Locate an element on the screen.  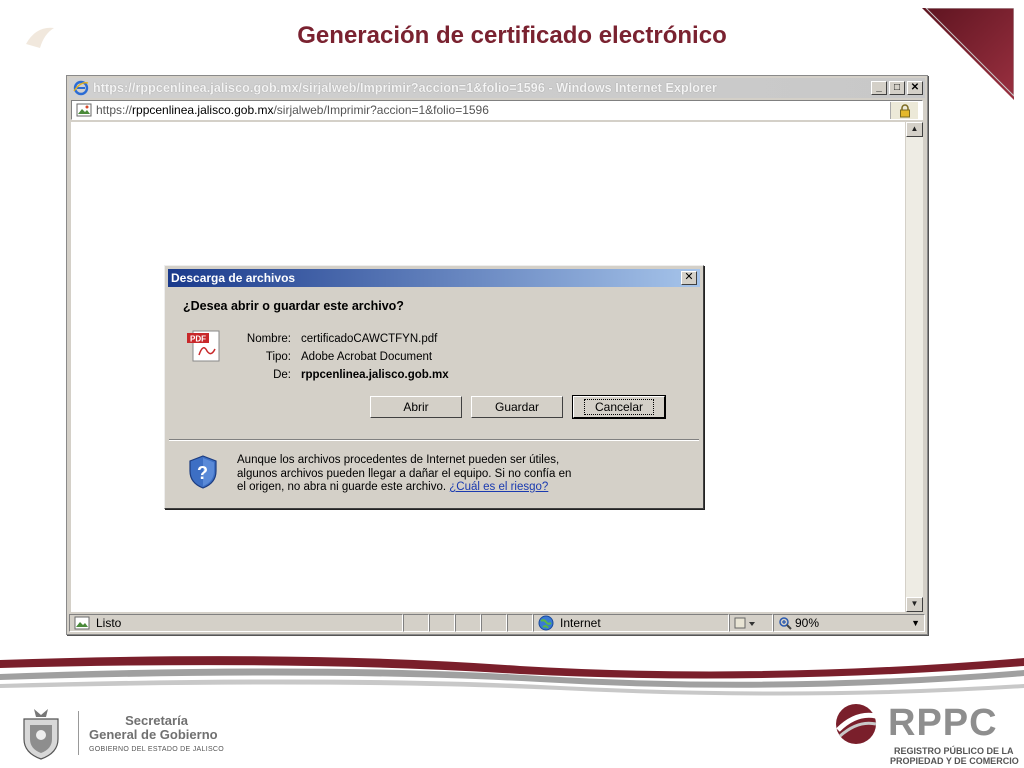
security-lock-button is located at coordinates (904, 110).